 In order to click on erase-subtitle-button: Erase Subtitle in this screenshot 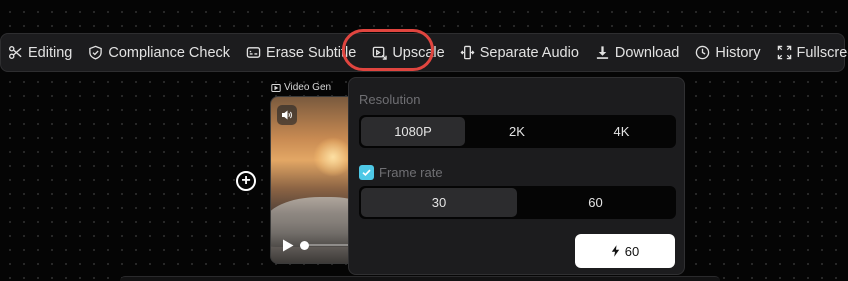, I will do `click(301, 52)`.